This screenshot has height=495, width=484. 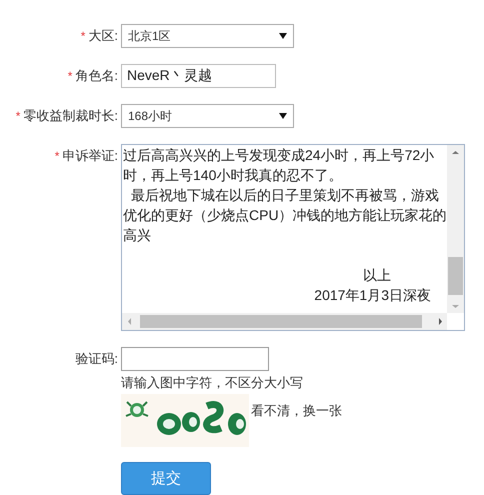 What do you see at coordinates (96, 76) in the screenshot?
I see `field-label: 角色名:` at bounding box center [96, 76].